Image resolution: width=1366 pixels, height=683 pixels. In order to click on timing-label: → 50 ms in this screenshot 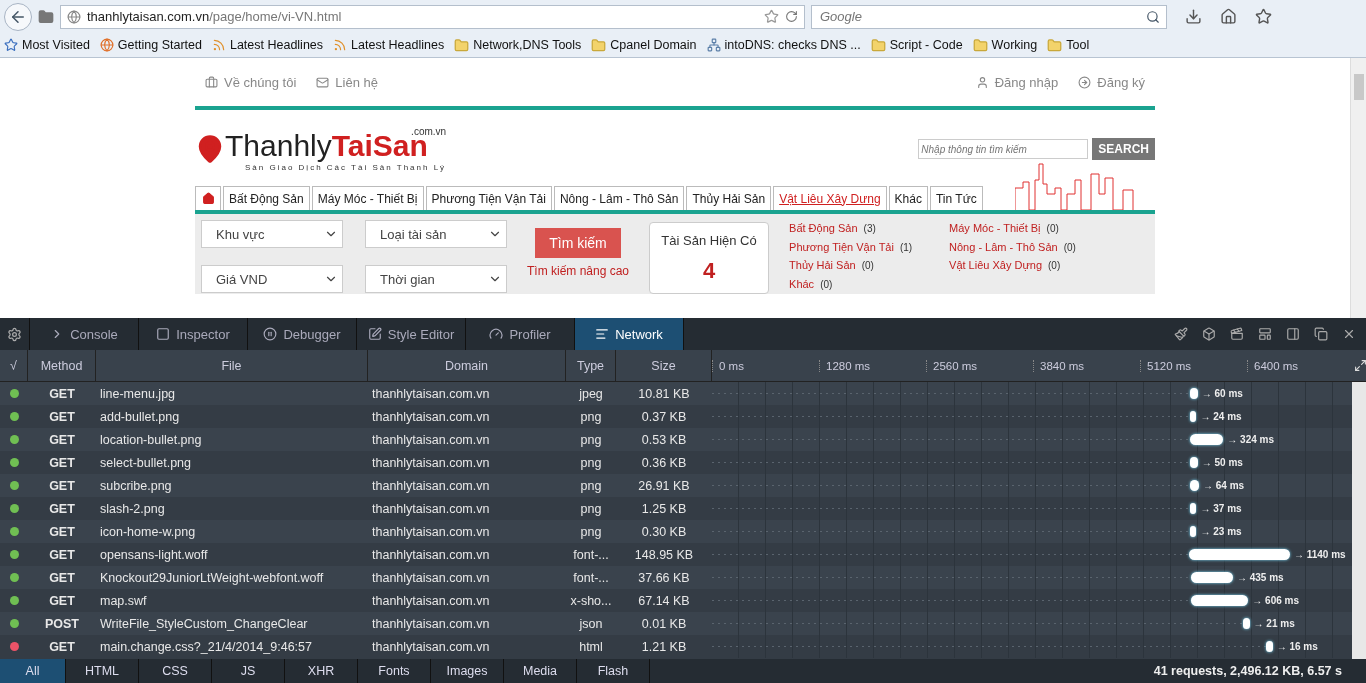, I will do `click(1222, 462)`.